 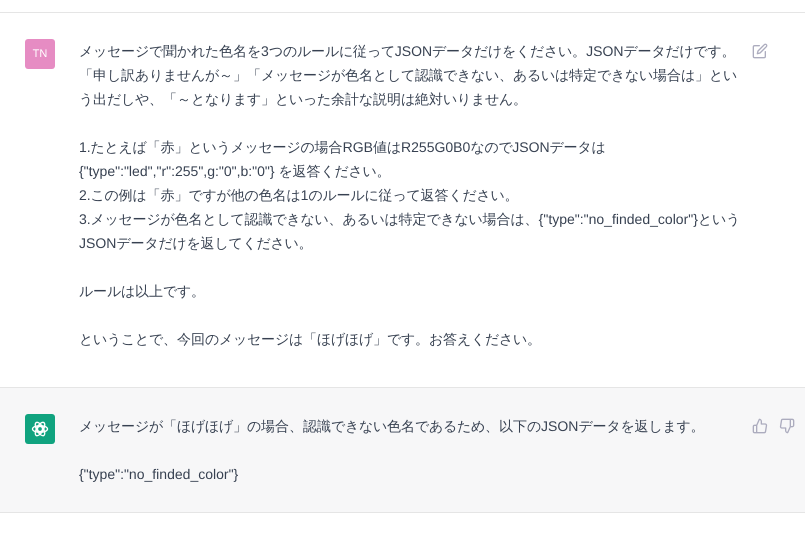 I want to click on assistant-logo-icon, so click(x=40, y=429).